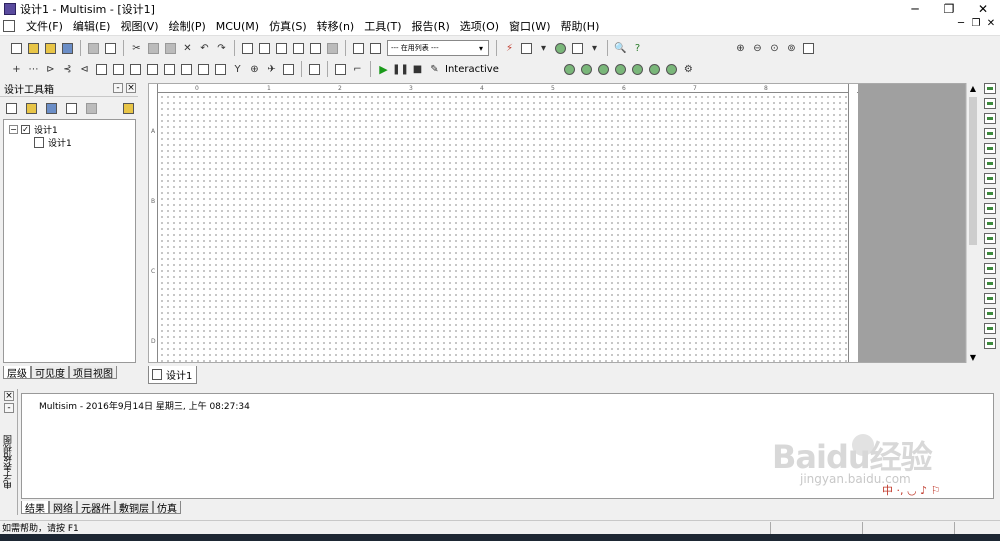 The height and width of the screenshot is (541, 1000). What do you see at coordinates (35, 508) in the screenshot?
I see `tab-results: 结果` at bounding box center [35, 508].